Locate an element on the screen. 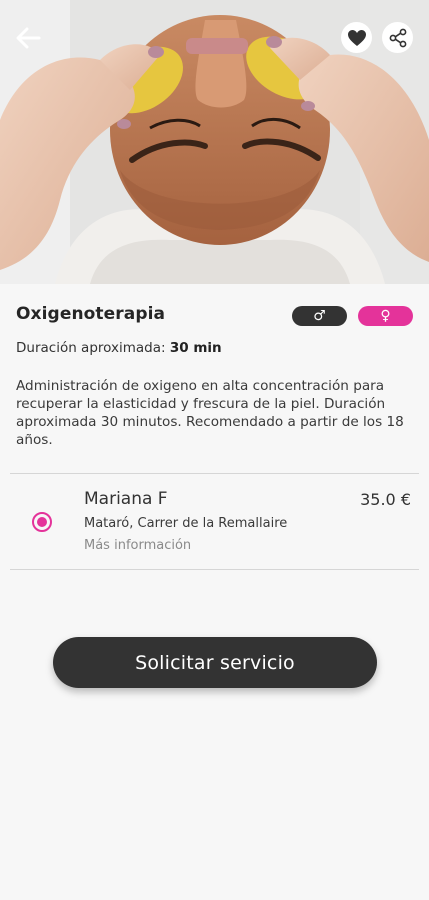  favorite-button is located at coordinates (356, 37).